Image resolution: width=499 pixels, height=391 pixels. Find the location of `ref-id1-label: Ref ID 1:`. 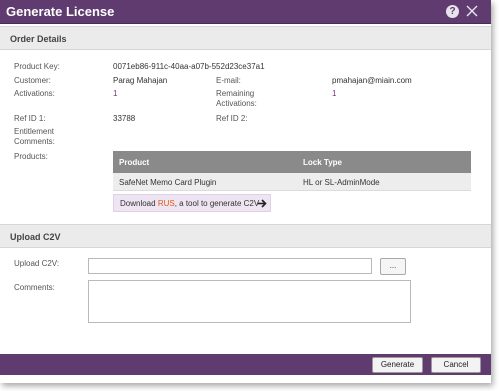

ref-id1-label: Ref ID 1: is located at coordinates (30, 118).